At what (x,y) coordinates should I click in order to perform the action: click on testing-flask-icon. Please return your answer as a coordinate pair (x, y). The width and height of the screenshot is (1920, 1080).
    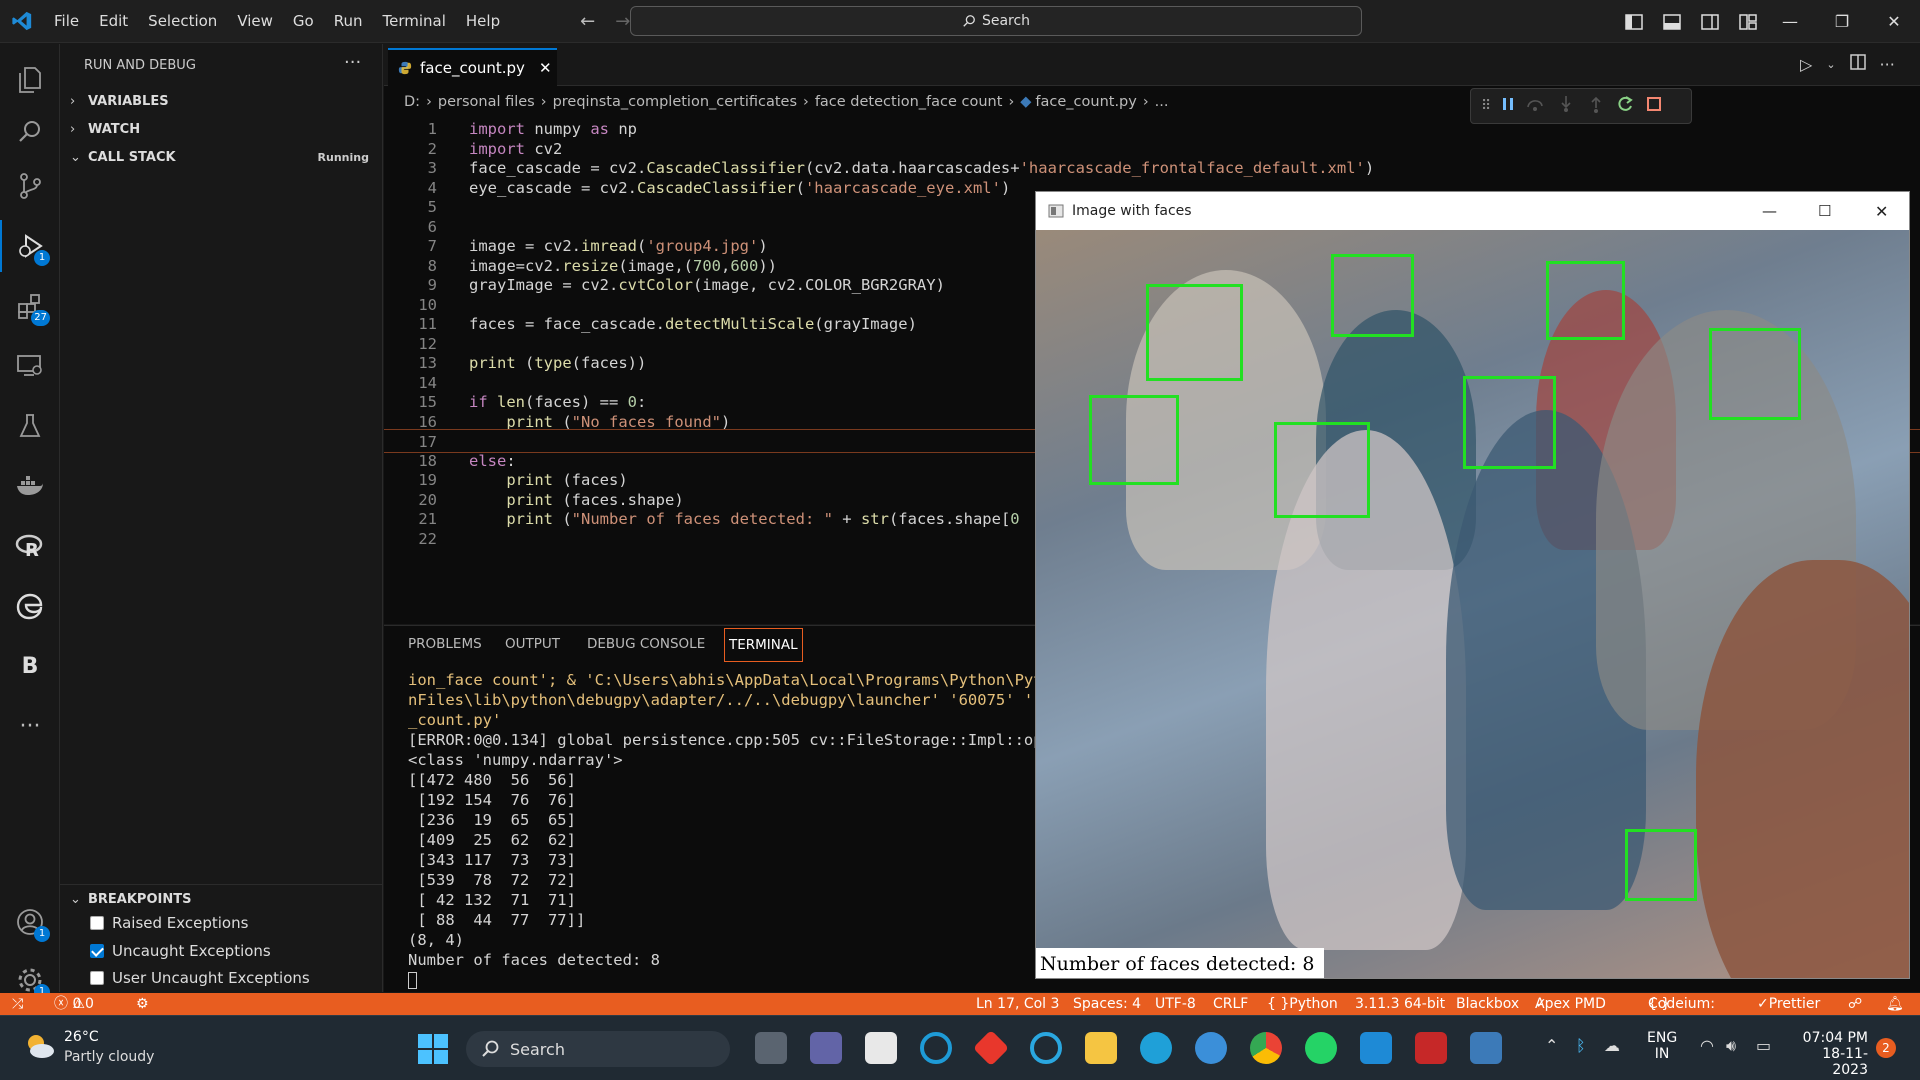
    Looking at the image, I should click on (30, 426).